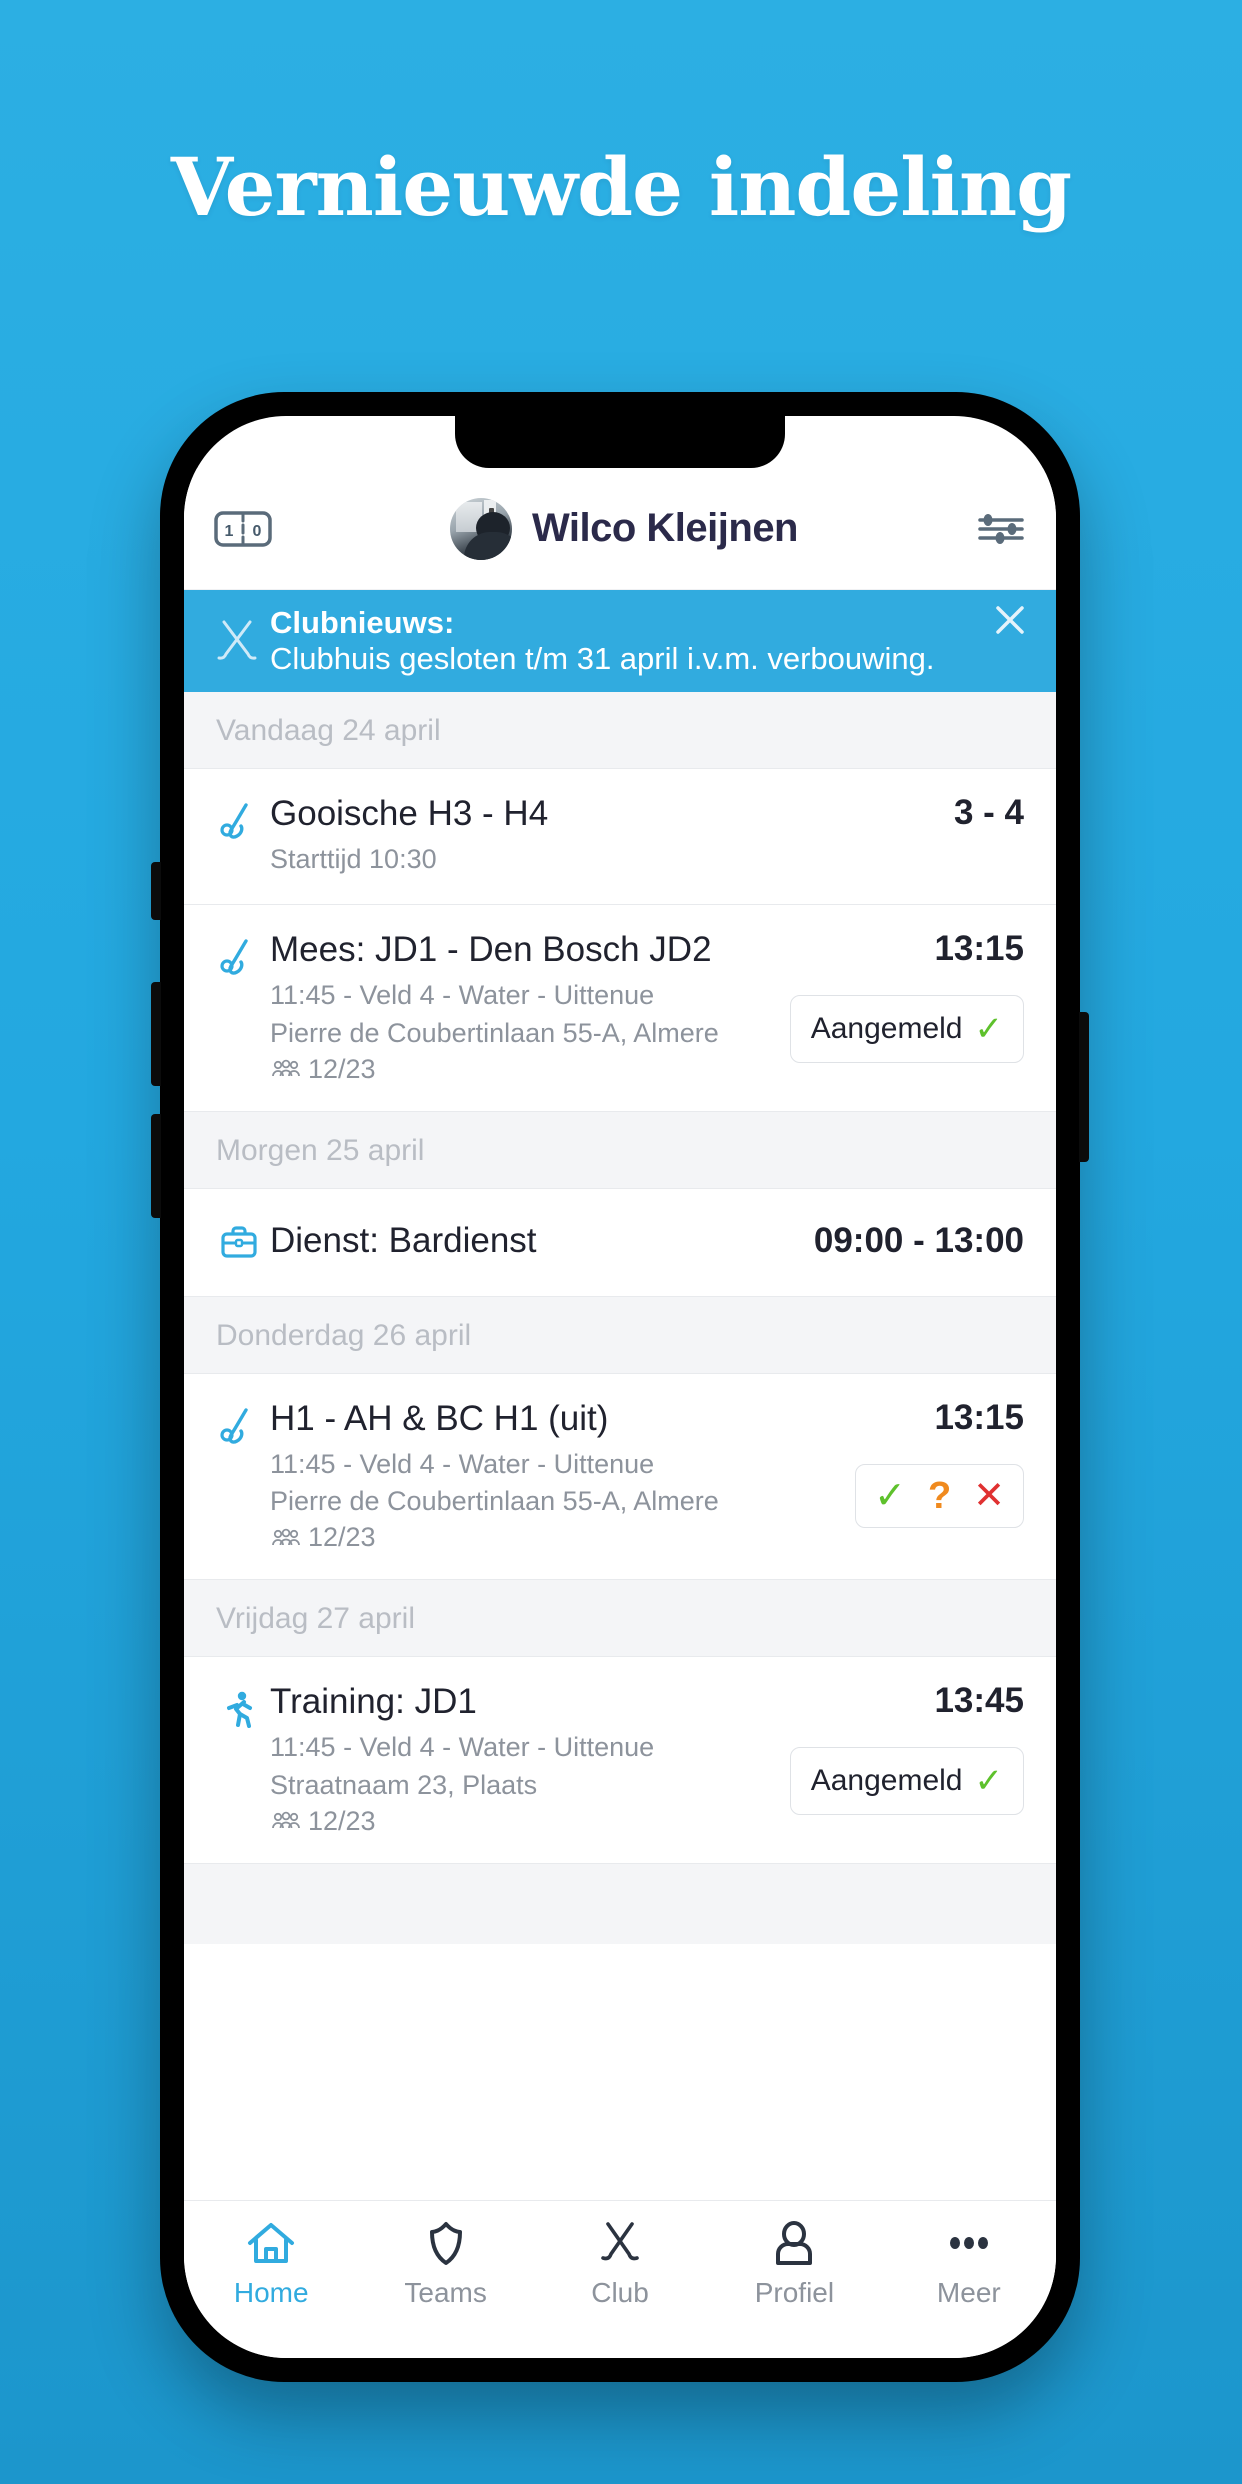 The width and height of the screenshot is (1242, 2484). Describe the element at coordinates (271, 2292) in the screenshot. I see `tab-label: Home` at that location.